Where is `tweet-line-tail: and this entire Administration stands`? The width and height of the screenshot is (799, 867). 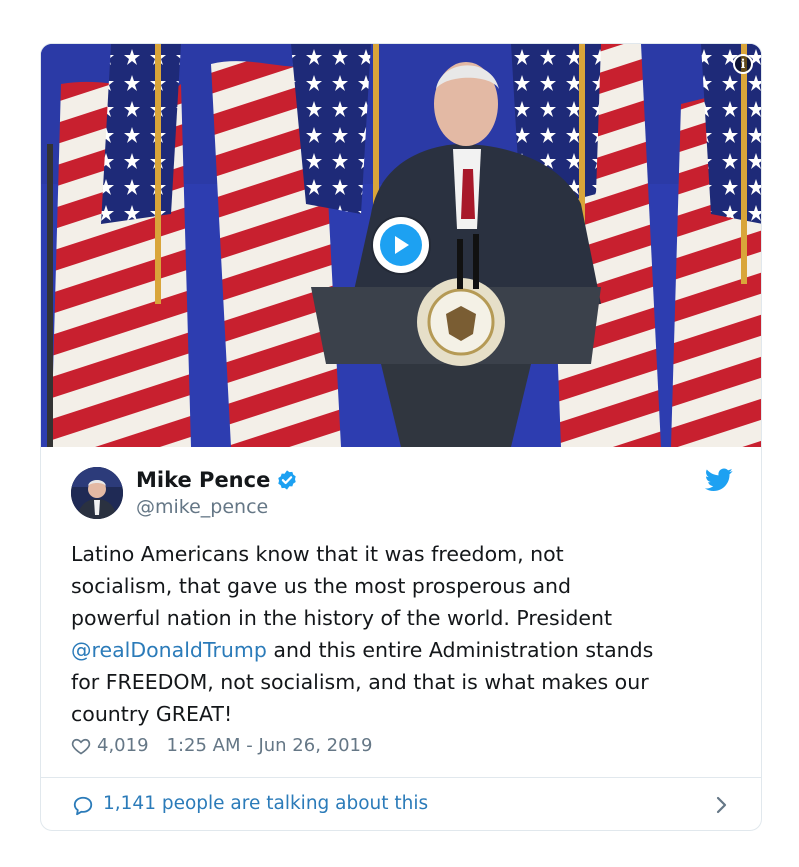 tweet-line-tail: and this entire Administration stands is located at coordinates (460, 650).